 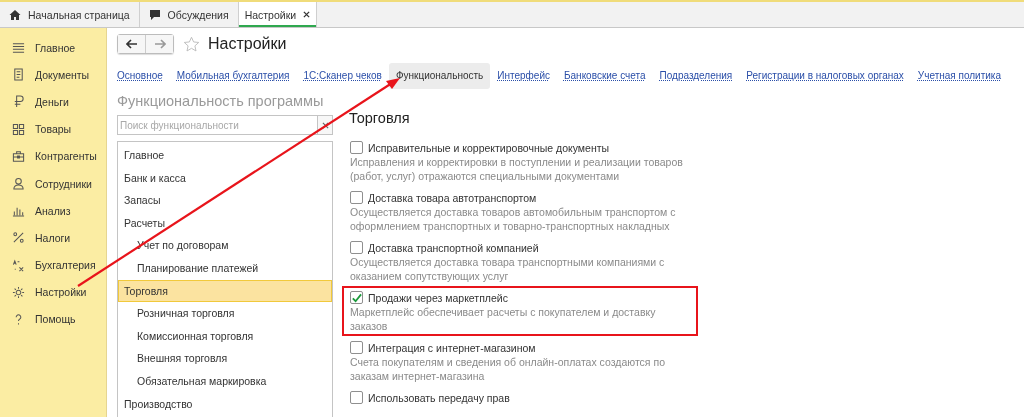 I want to click on close-icon, so click(x=307, y=14).